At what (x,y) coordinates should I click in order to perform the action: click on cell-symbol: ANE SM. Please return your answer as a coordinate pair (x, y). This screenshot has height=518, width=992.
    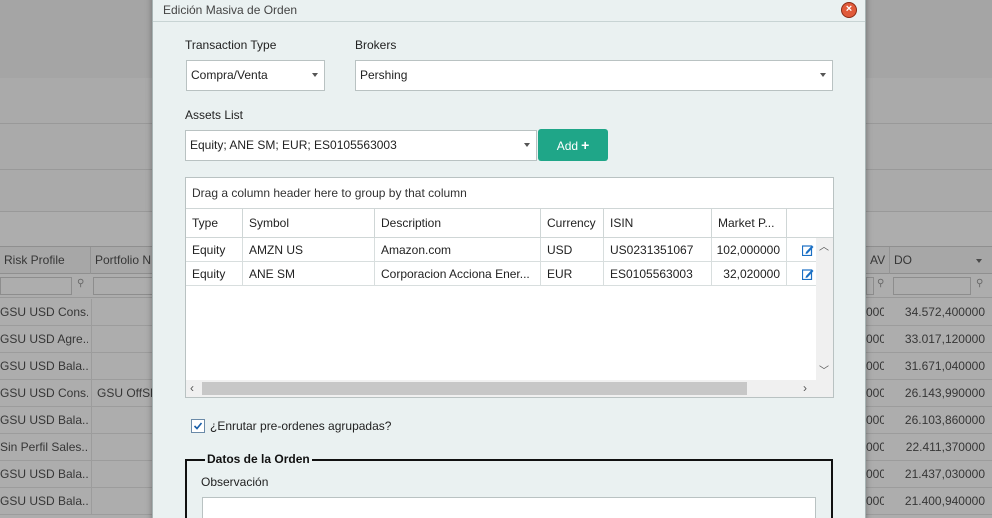
    Looking at the image, I should click on (309, 274).